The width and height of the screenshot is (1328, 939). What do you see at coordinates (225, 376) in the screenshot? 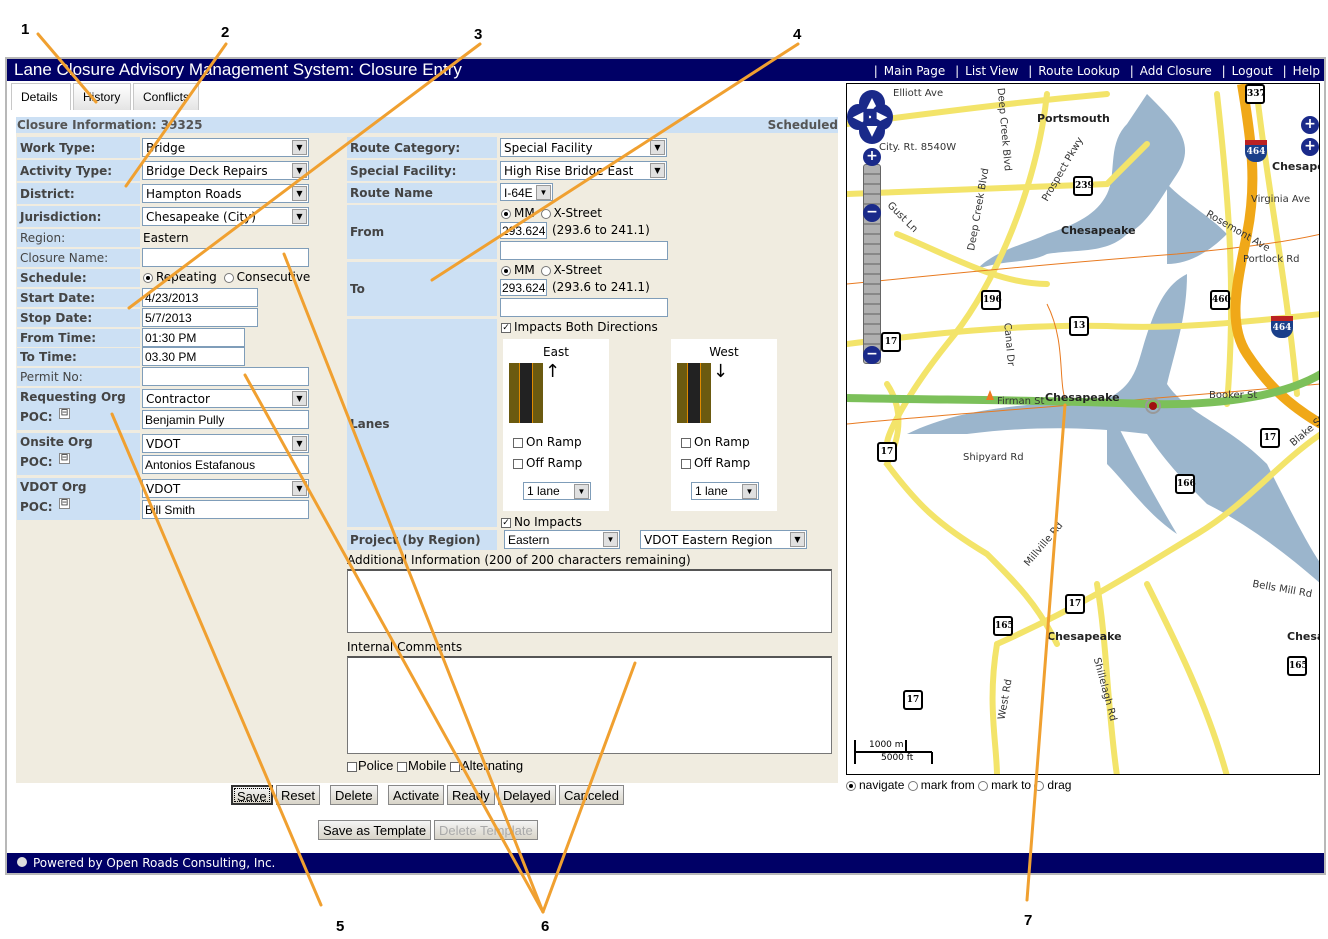
I see `permit-no-input` at bounding box center [225, 376].